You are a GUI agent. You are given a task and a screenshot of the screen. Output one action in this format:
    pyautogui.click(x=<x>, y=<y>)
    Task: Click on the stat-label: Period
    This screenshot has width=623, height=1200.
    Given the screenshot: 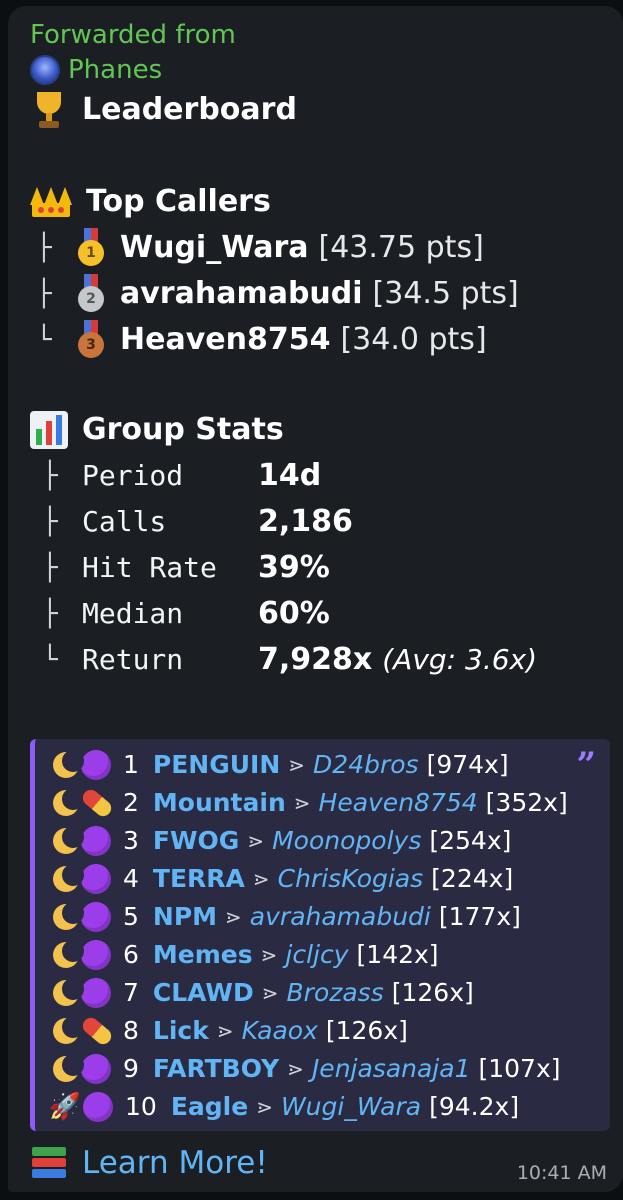 What is the action you would take?
    pyautogui.click(x=133, y=475)
    